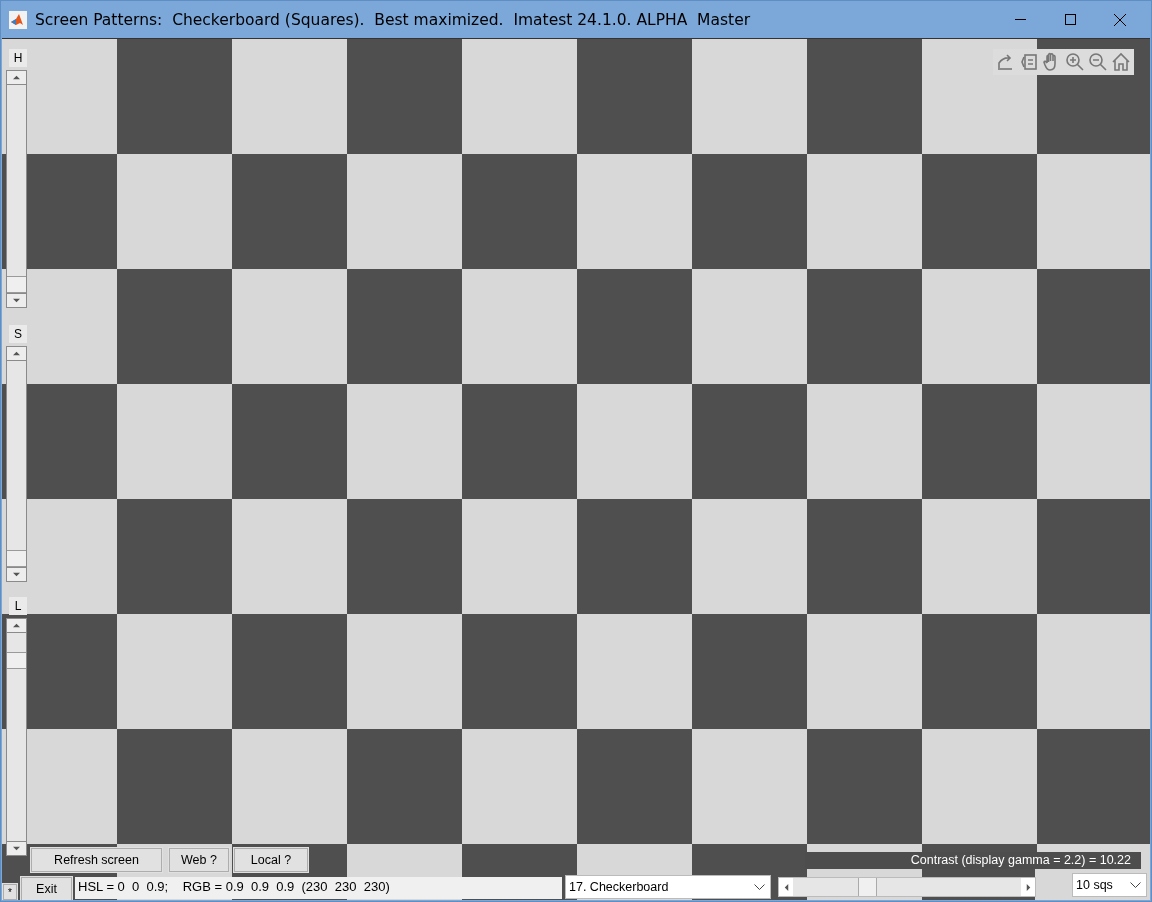  I want to click on home-icon, so click(1121, 62).